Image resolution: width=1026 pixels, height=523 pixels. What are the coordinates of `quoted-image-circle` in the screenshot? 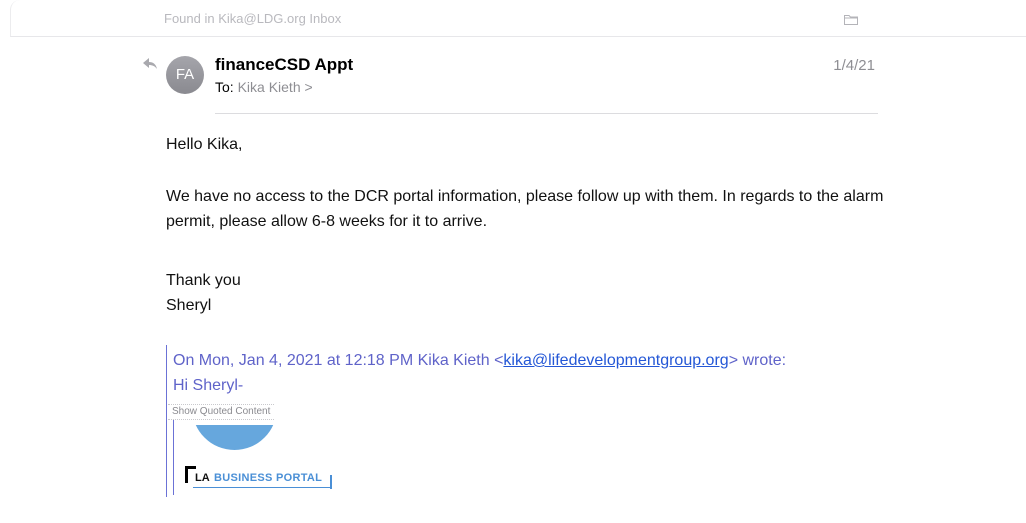 It's located at (234, 437).